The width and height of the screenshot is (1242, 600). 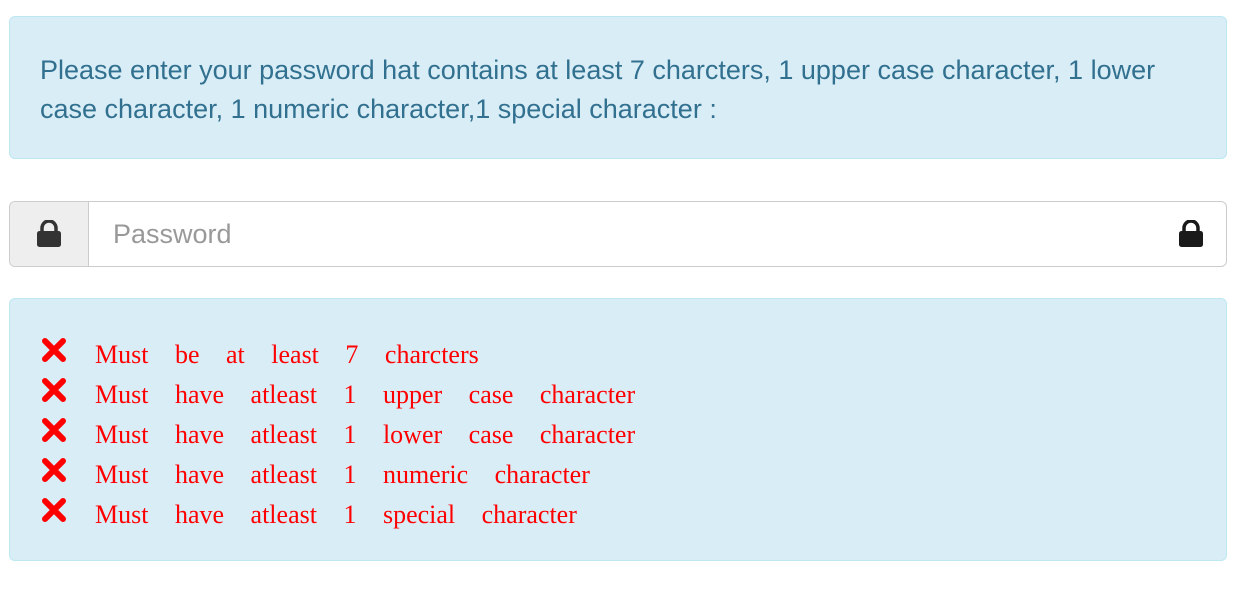 I want to click on password-input, so click(x=622, y=234).